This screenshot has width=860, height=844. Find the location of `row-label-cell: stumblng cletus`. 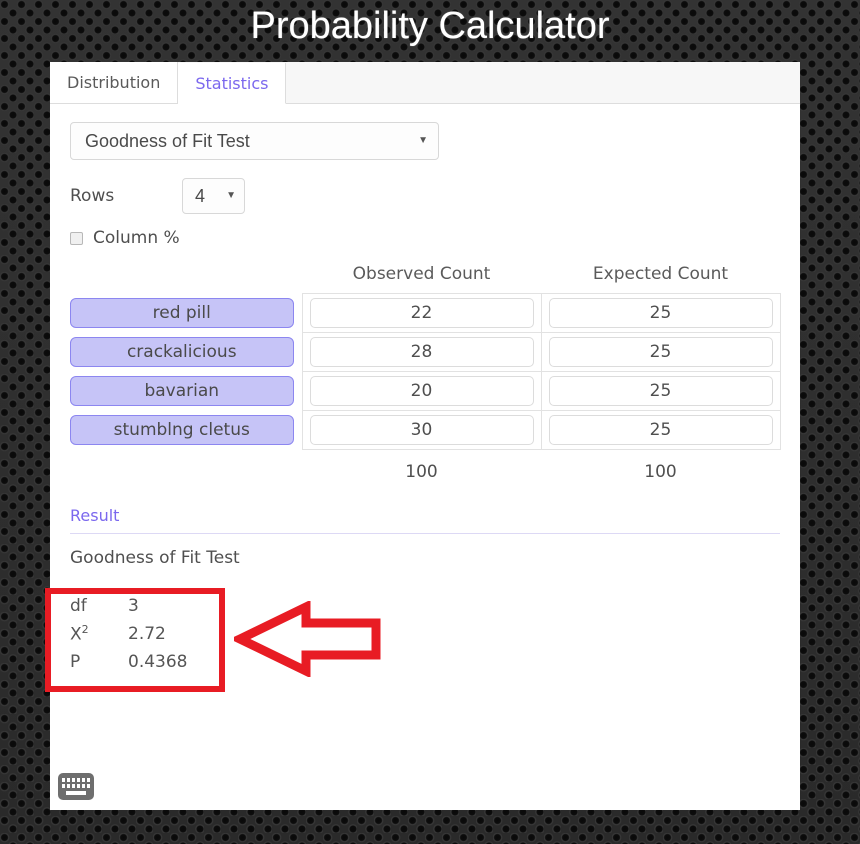

row-label-cell: stumblng cletus is located at coordinates (186, 430).